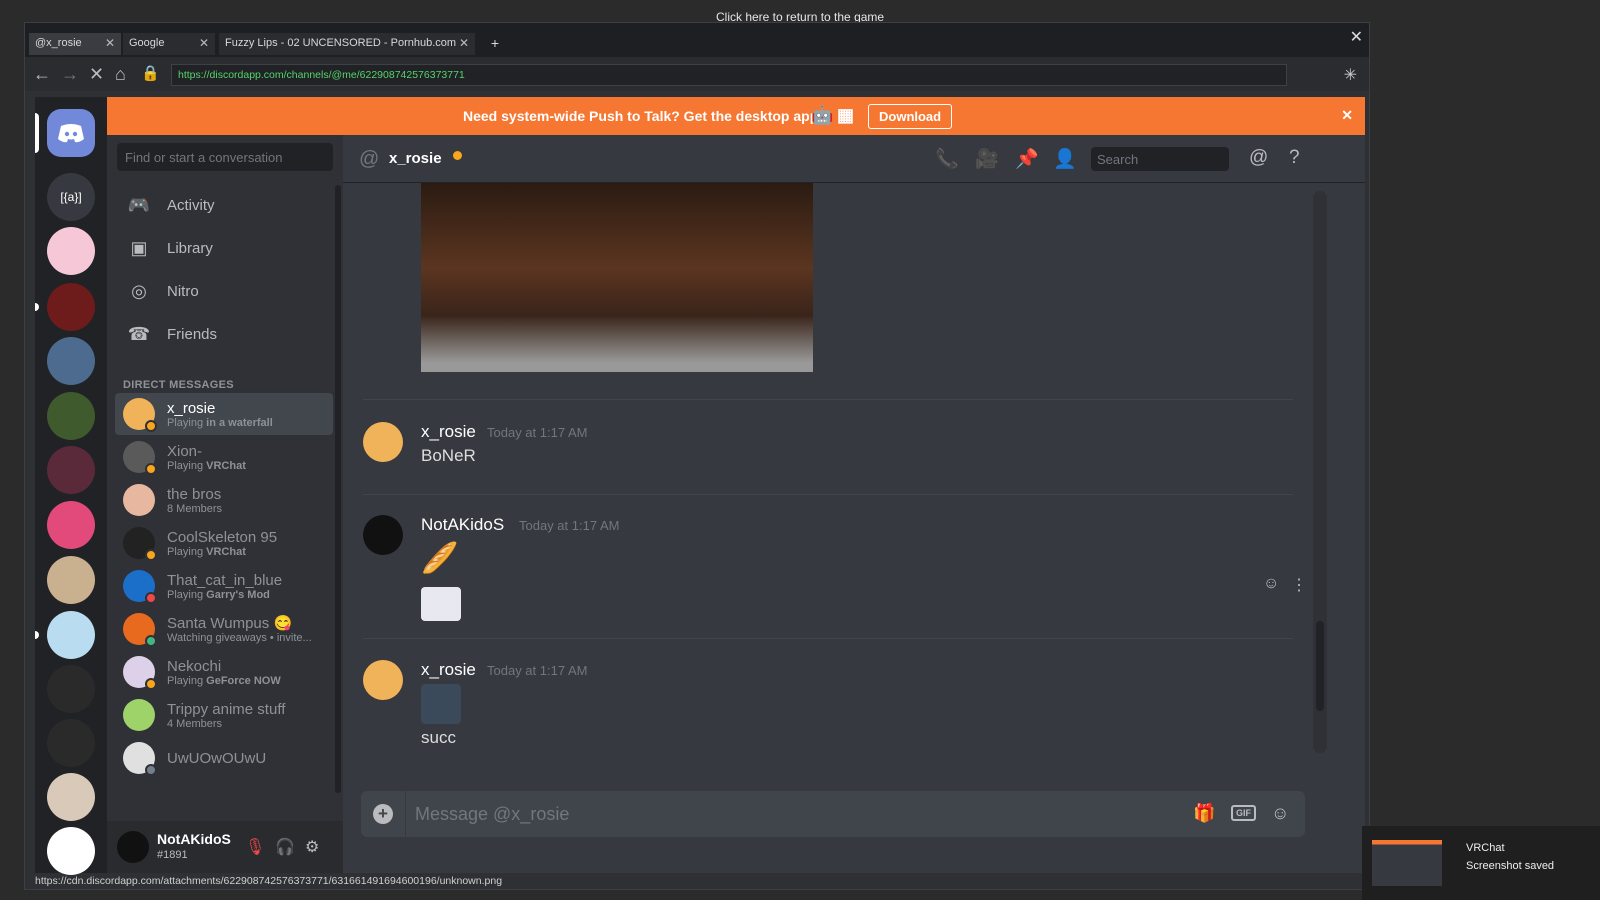 This screenshot has width=1600, height=900. Describe the element at coordinates (224, 758) in the screenshot. I see `dm-item: UwUOwOUwU` at that location.